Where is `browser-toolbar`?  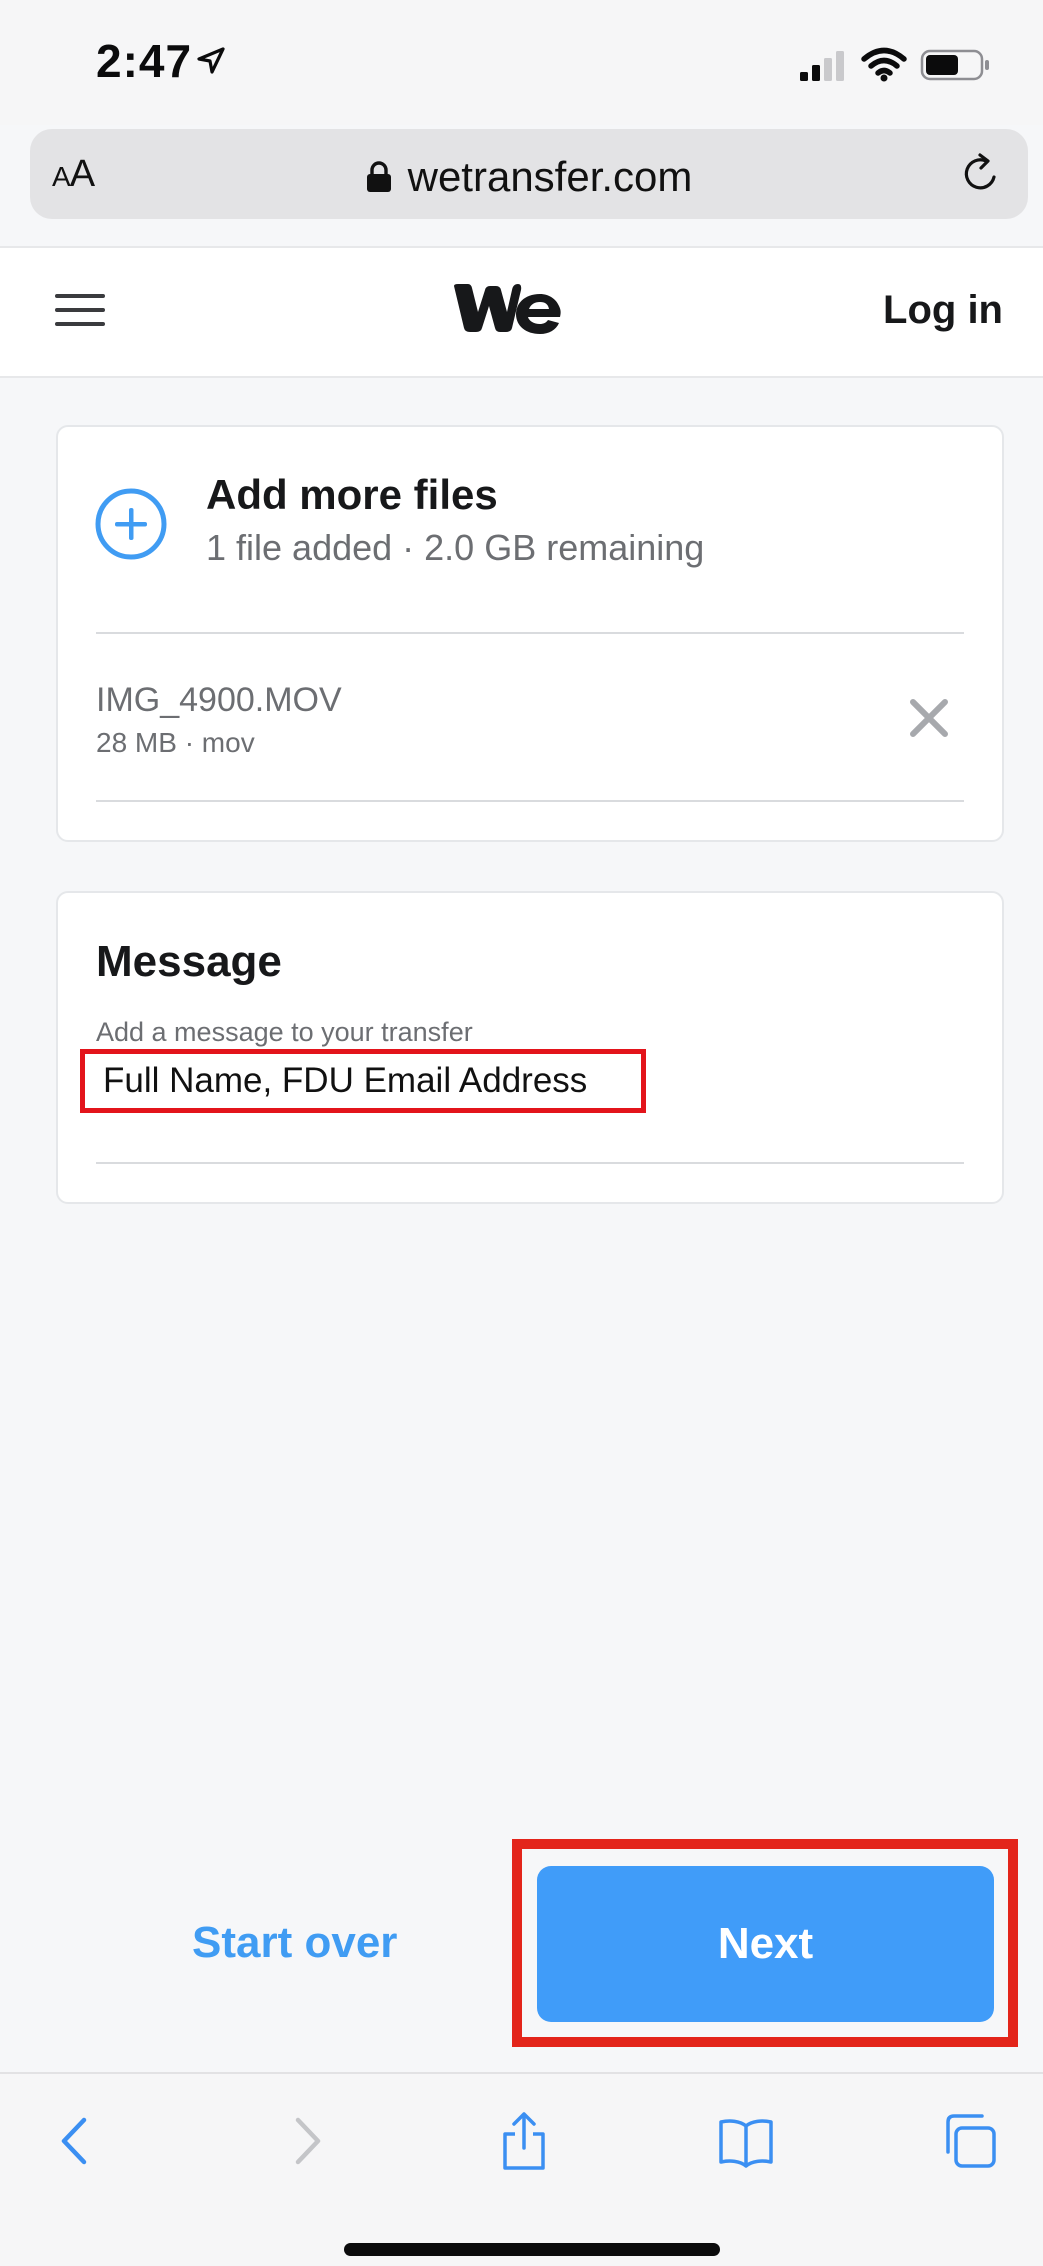
browser-toolbar is located at coordinates (521, 2169).